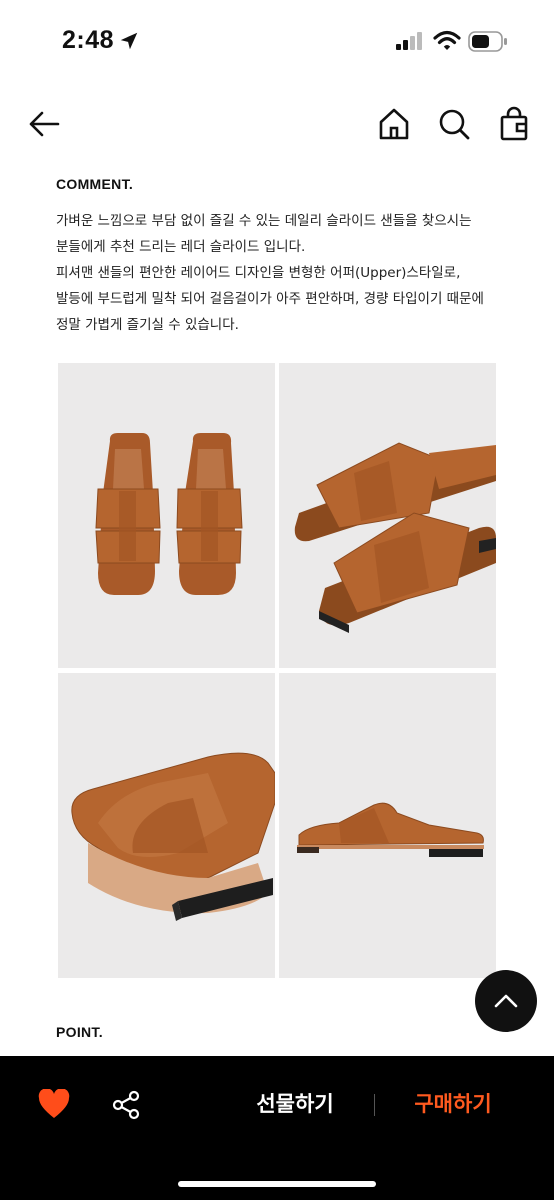 The image size is (554, 1200). What do you see at coordinates (447, 40) in the screenshot?
I see `wifi-icon` at bounding box center [447, 40].